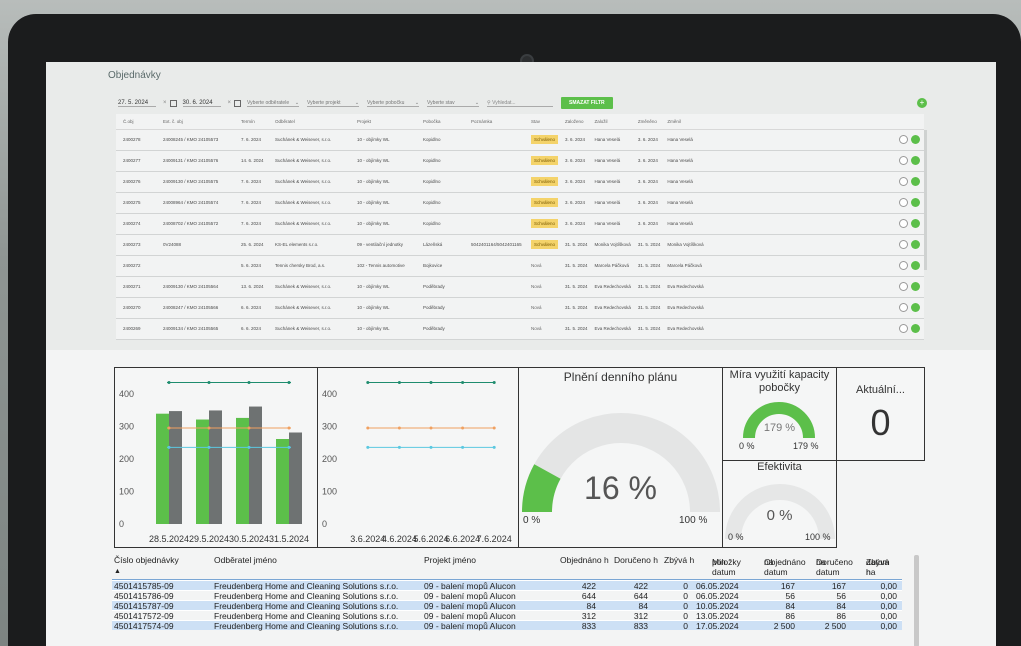 This screenshot has width=1021, height=646. What do you see at coordinates (806, 446) in the screenshot?
I see `gauge-max-label: 179 %` at bounding box center [806, 446].